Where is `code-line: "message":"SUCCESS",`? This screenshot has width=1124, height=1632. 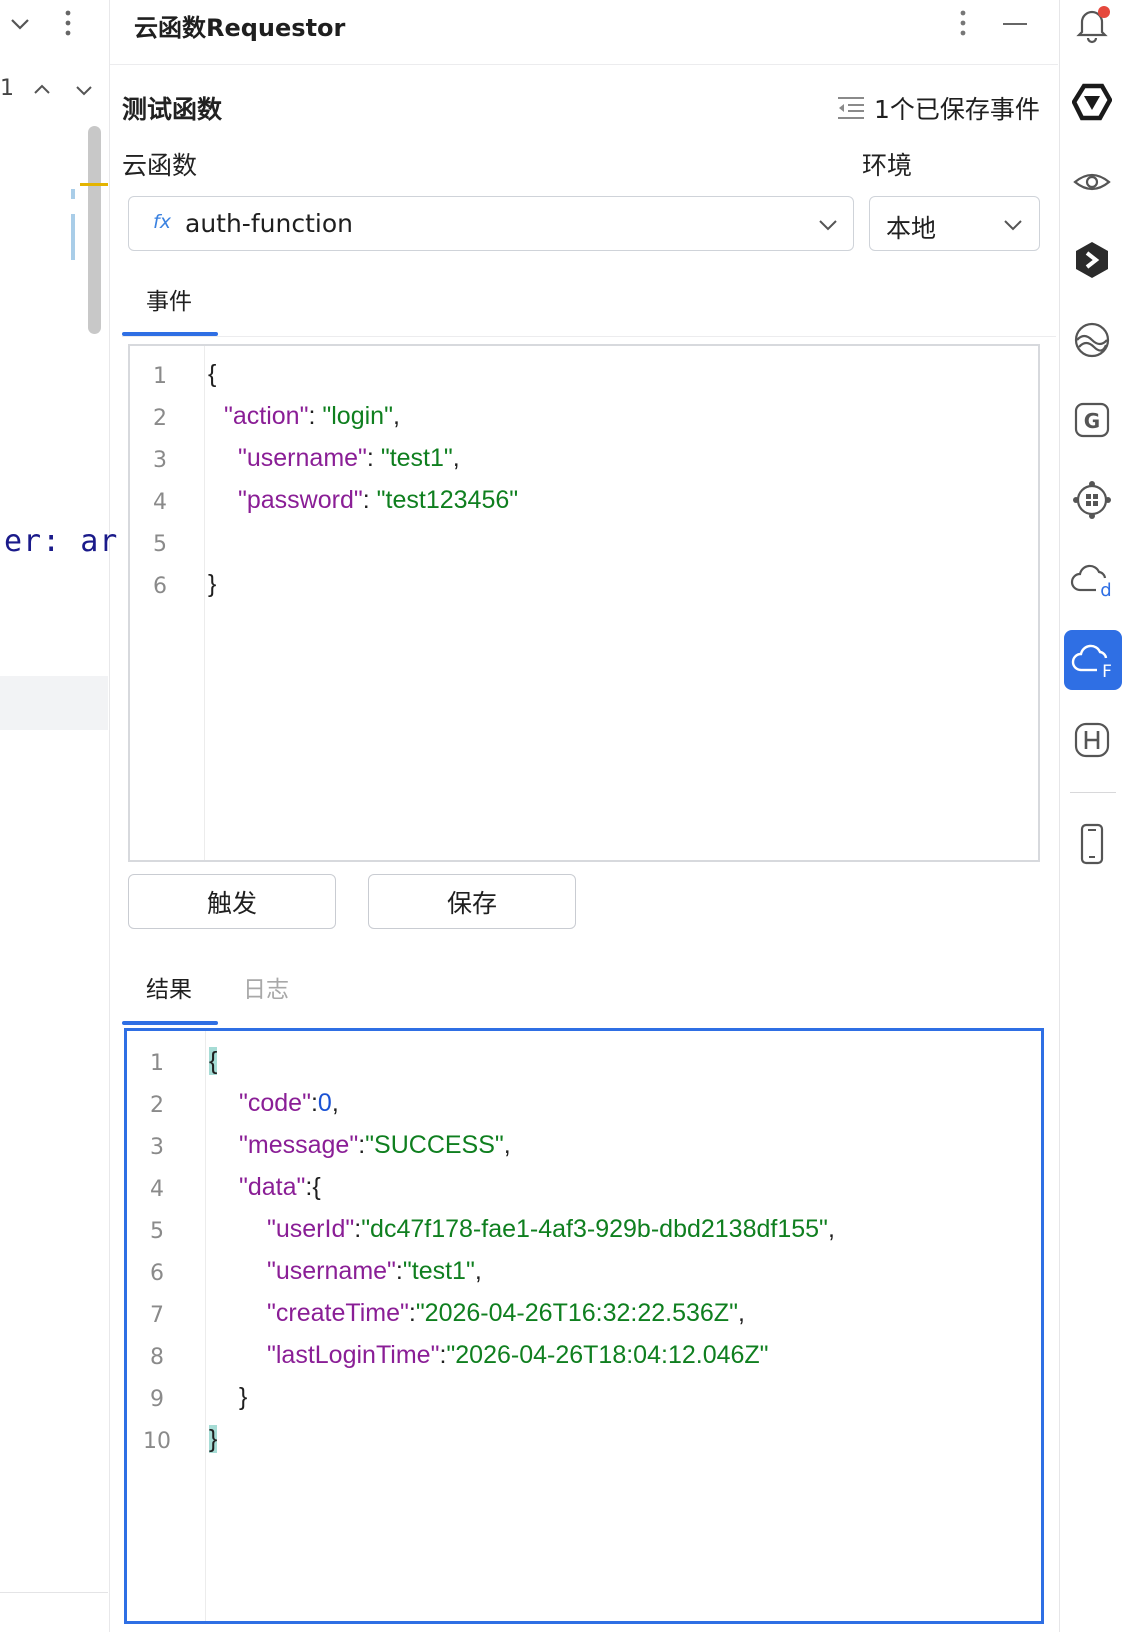 code-line: "message":"SUCCESS", is located at coordinates (375, 1145).